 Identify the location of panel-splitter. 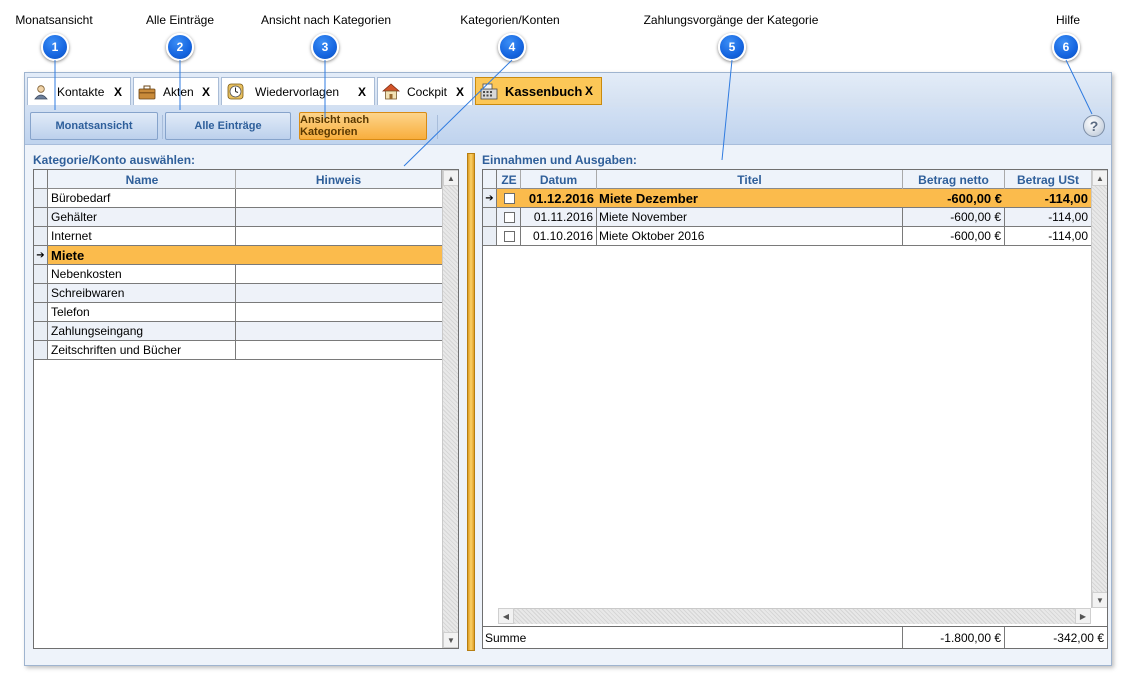
(471, 402).